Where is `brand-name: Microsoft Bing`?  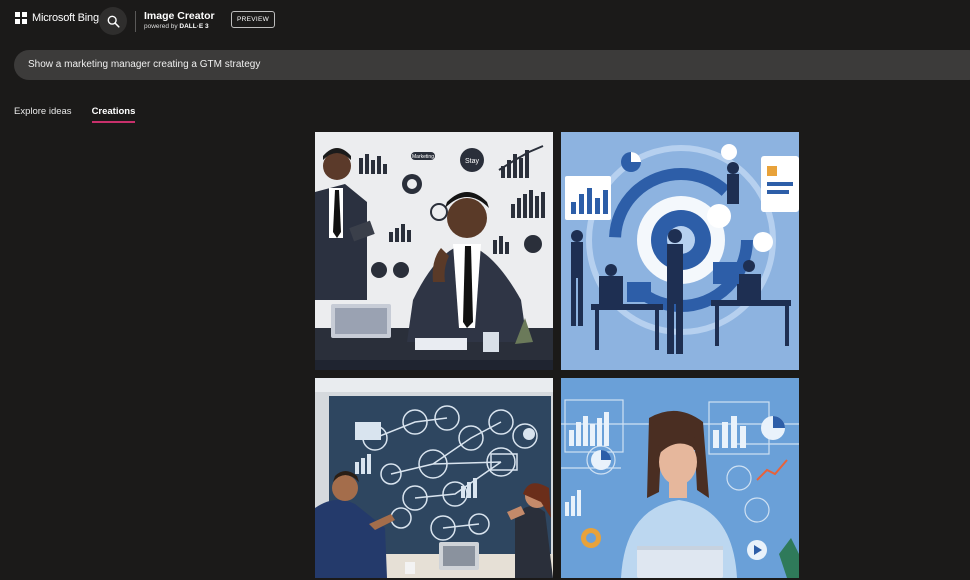 brand-name: Microsoft Bing is located at coordinates (65, 18).